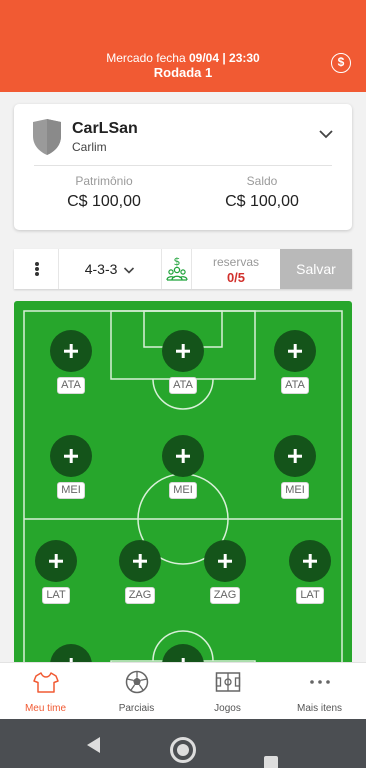  Describe the element at coordinates (104, 192) in the screenshot. I see `patrimonio-stat: Patrimônio C$ 100,00` at that location.